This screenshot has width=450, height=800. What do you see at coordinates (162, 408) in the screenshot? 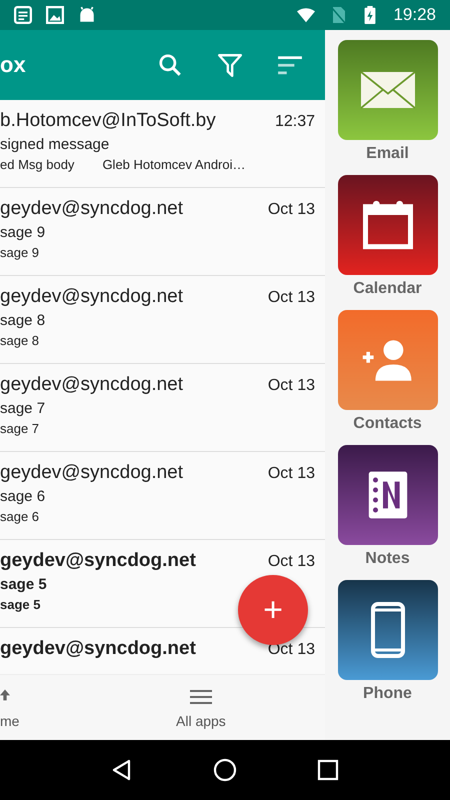
I see `message-row: geydev@syncdog.net Oct 13 sage 7 sage 7` at bounding box center [162, 408].